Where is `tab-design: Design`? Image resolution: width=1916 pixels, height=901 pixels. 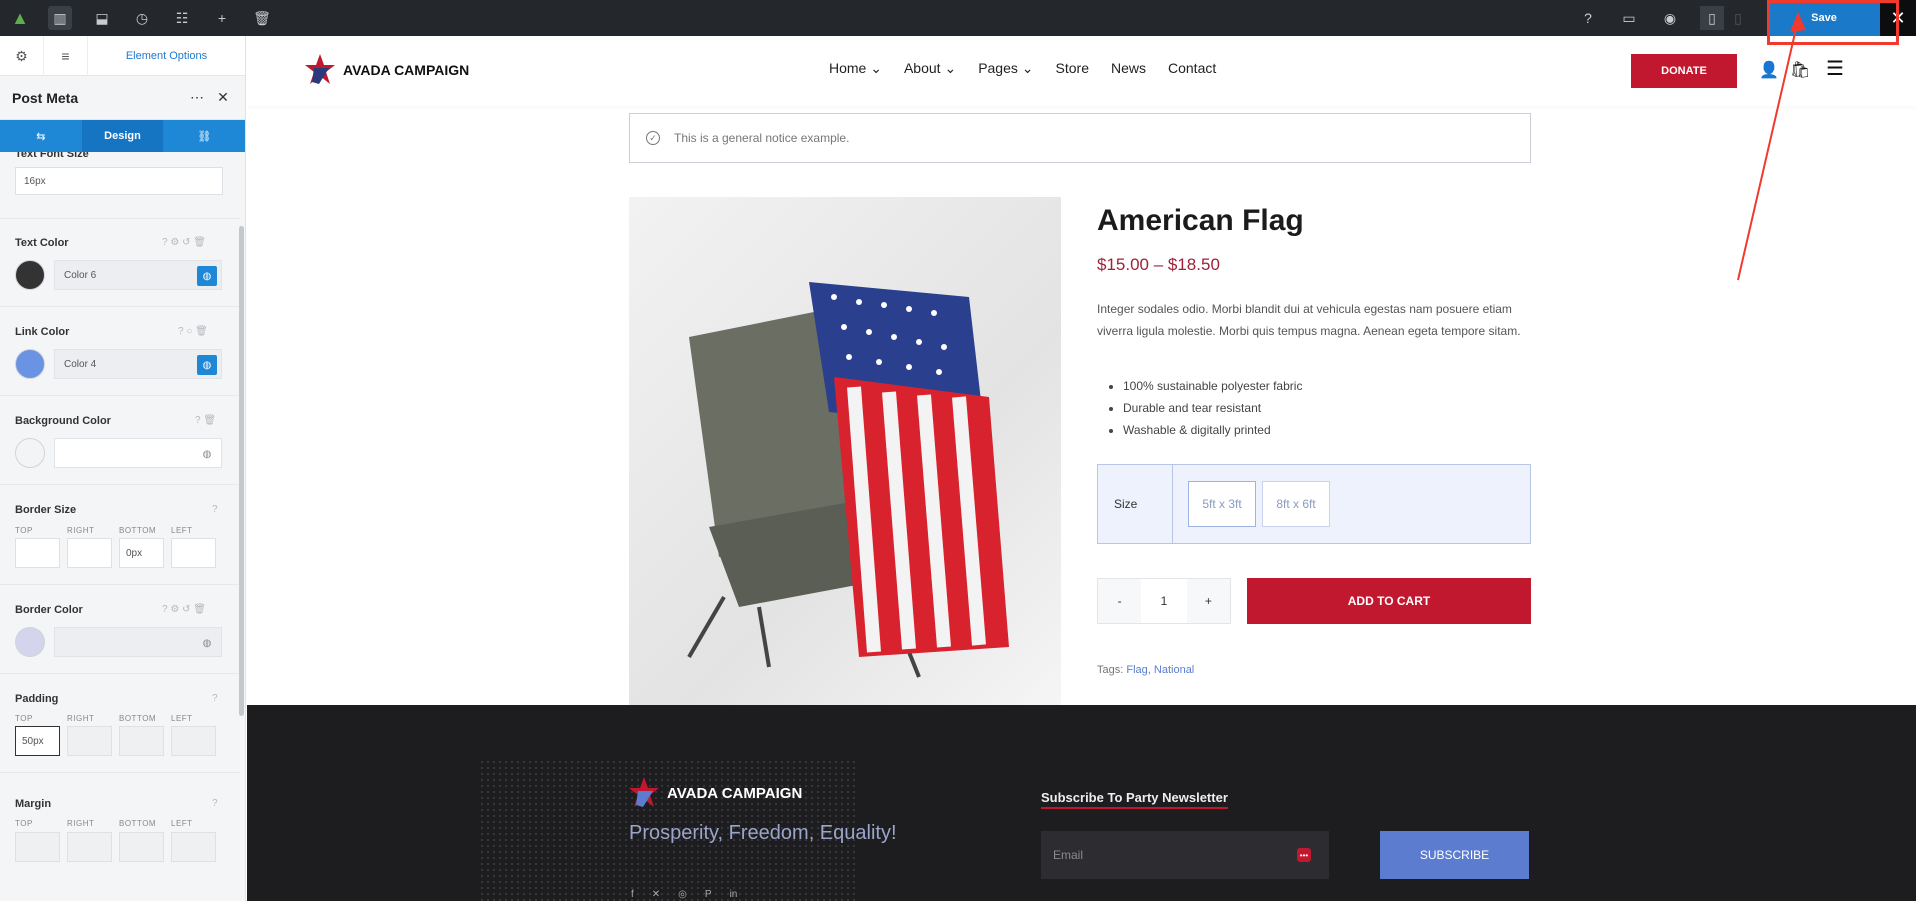
tab-design: Design is located at coordinates (122, 136).